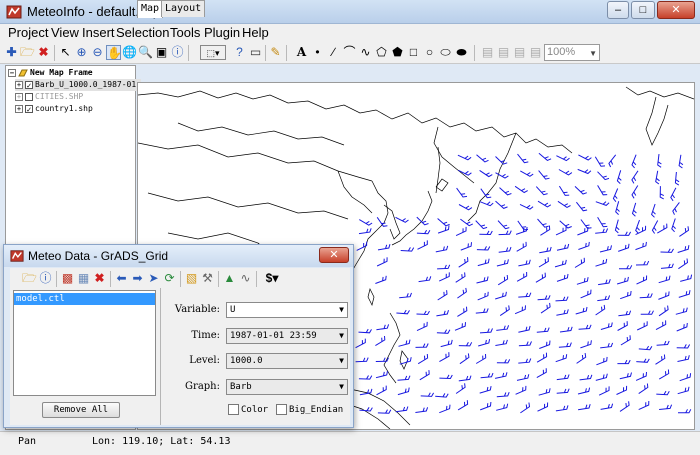 Image resolution: width=700 pixels, height=455 pixels. What do you see at coordinates (28, 32) in the screenshot?
I see `menu-project: Project` at bounding box center [28, 32].